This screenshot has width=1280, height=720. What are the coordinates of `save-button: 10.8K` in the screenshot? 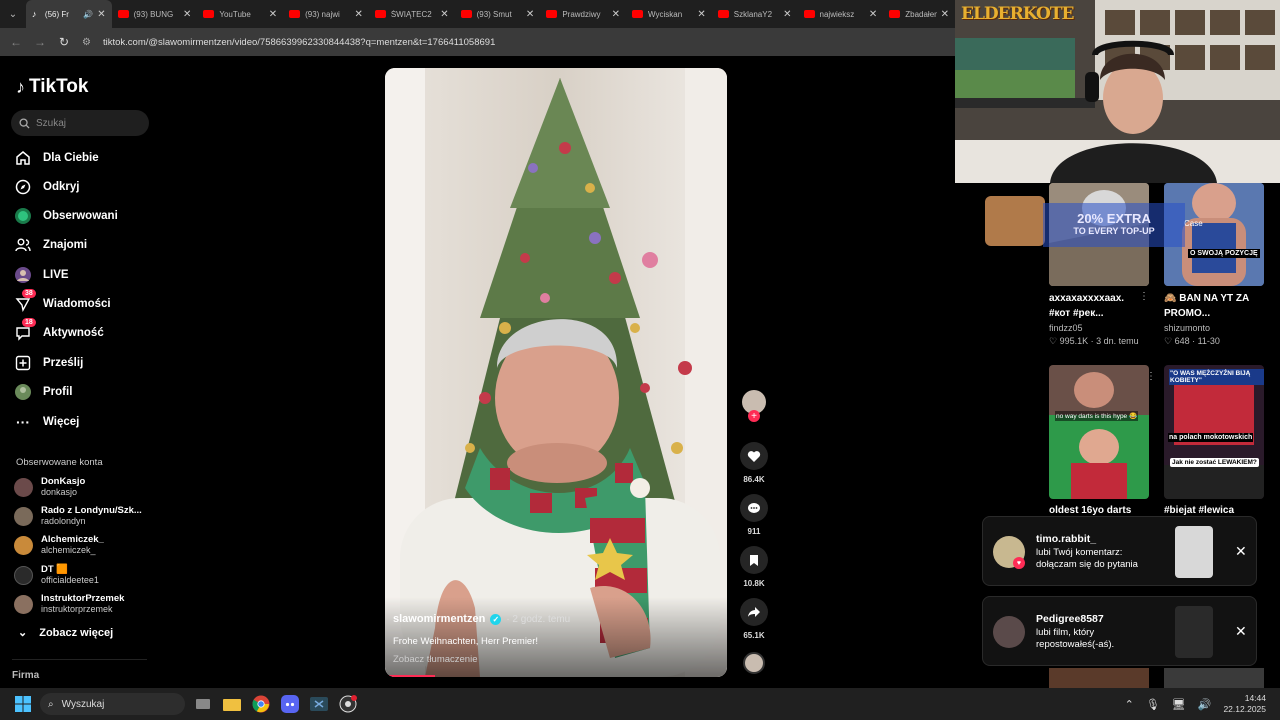 It's located at (754, 567).